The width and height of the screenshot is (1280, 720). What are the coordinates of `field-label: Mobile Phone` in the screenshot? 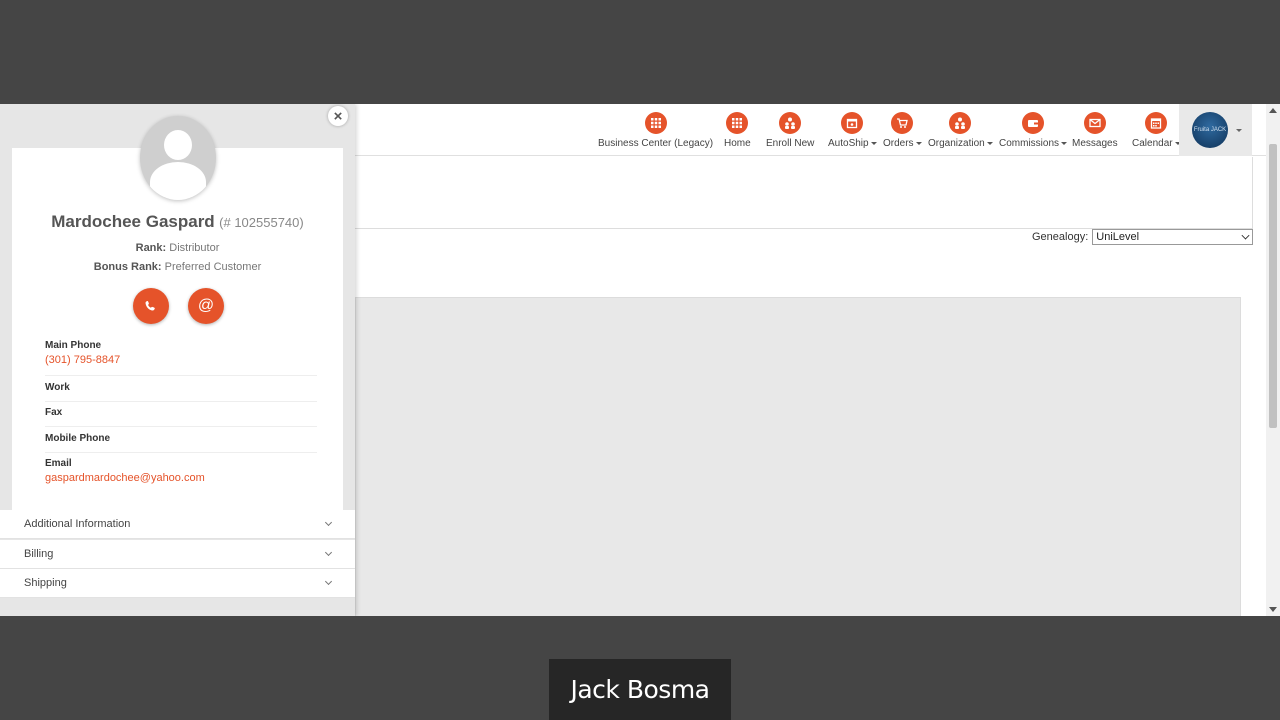 It's located at (77, 438).